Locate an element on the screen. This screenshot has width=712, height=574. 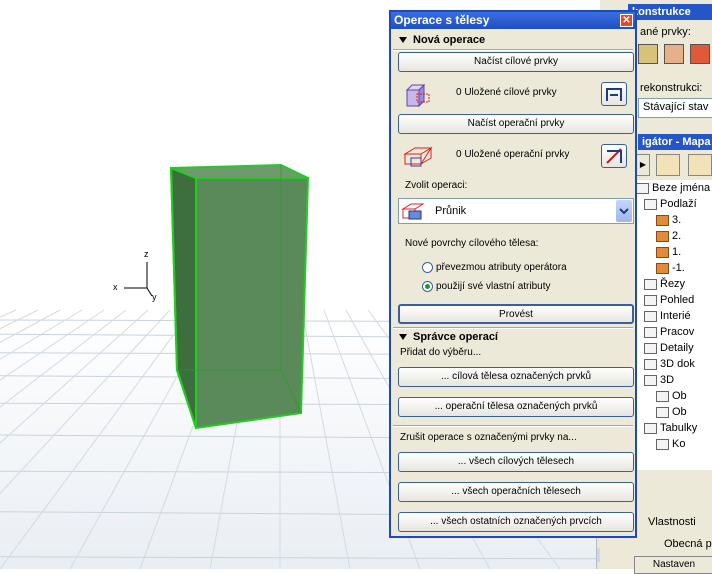
radio-use-own is located at coordinates (427, 286).